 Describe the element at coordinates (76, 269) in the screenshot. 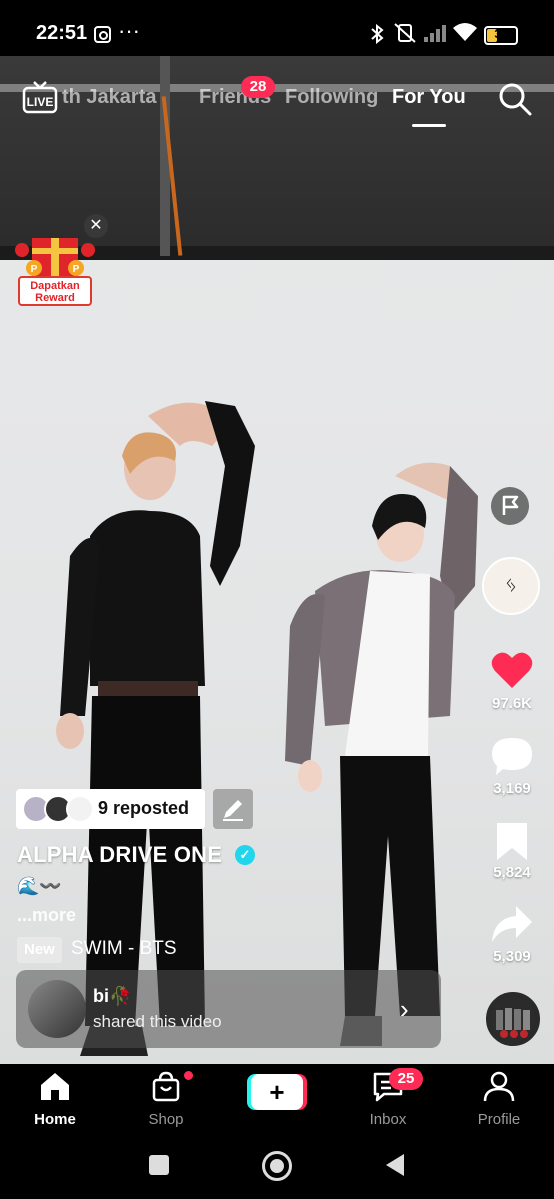

I see `coin-right: P` at that location.